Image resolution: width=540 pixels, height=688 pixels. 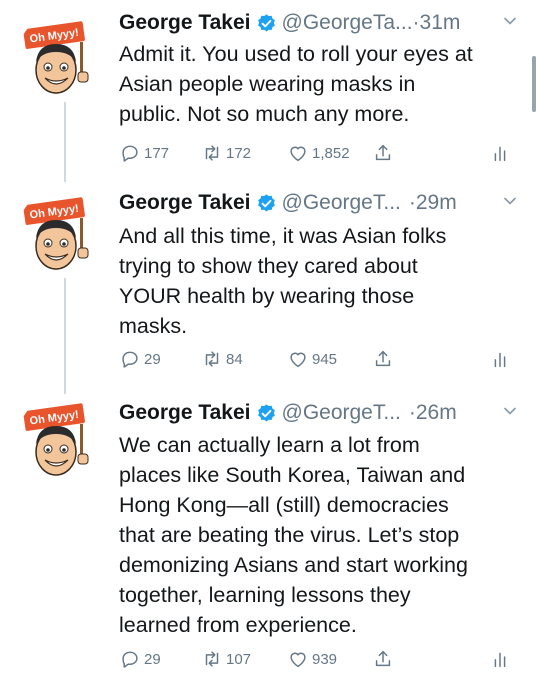 I want to click on retweet-button: 107, so click(x=226, y=659).